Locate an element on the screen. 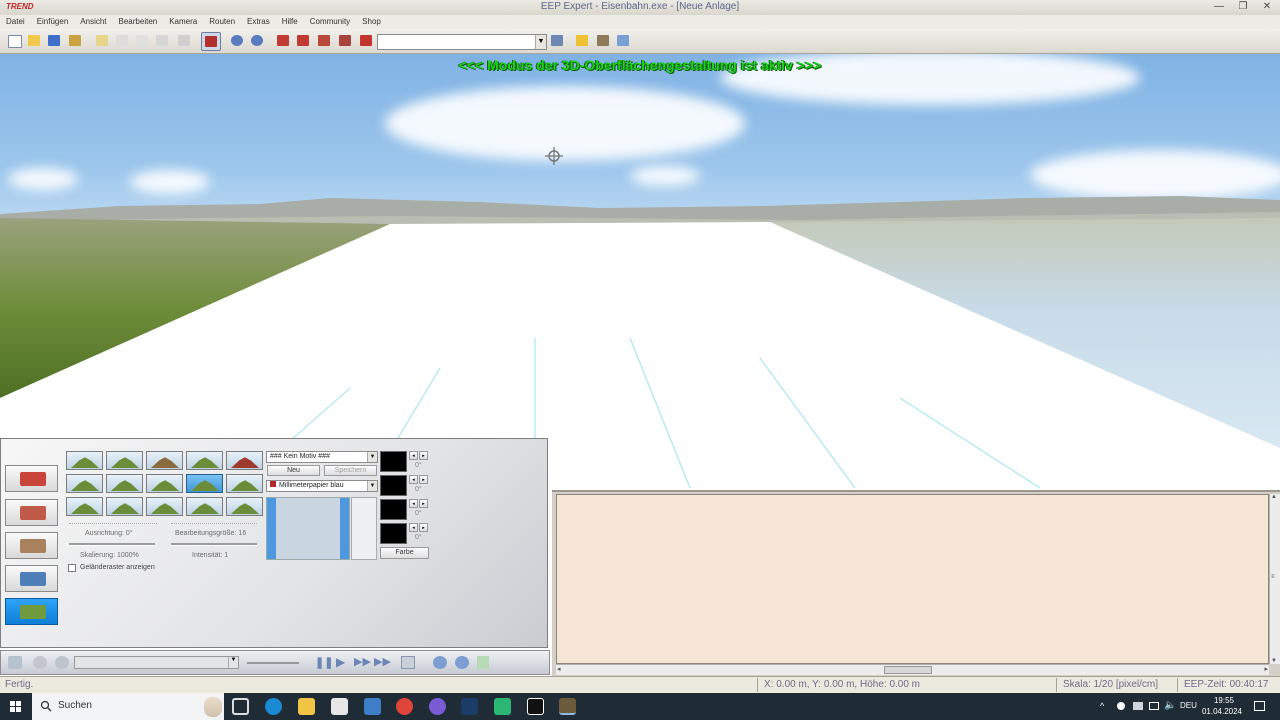 Image resolution: width=1280 pixels, height=720 pixels. category-road-button is located at coordinates (31, 512).